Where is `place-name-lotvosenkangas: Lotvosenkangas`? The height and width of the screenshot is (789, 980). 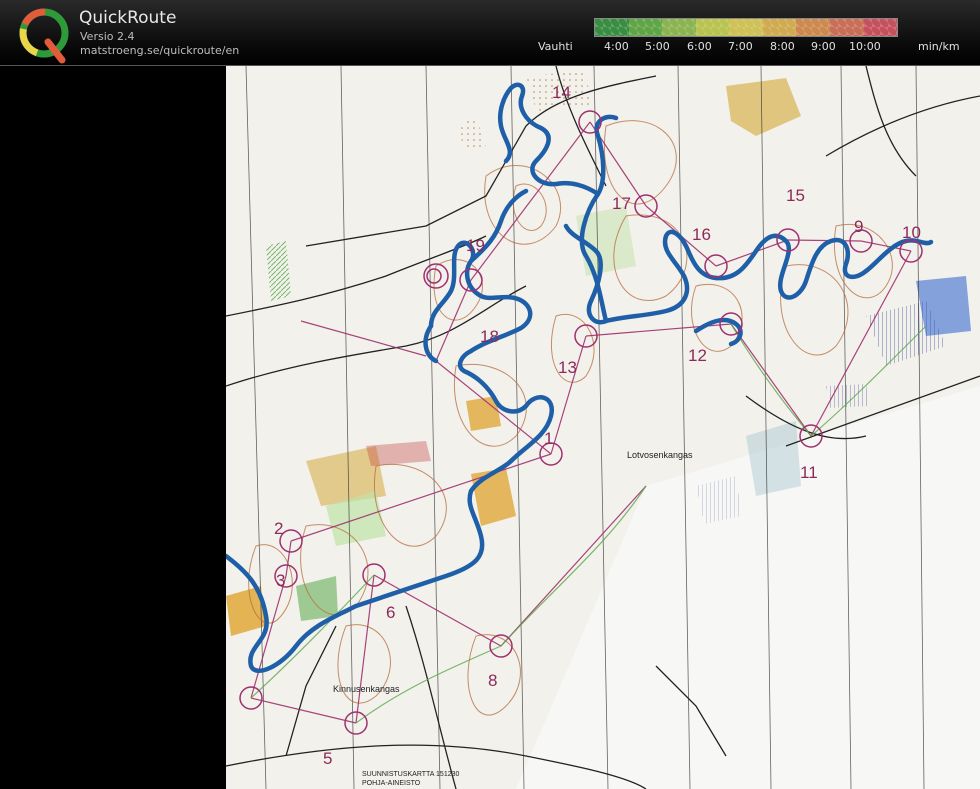
place-name-lotvosenkangas: Lotvosenkangas is located at coordinates (660, 455).